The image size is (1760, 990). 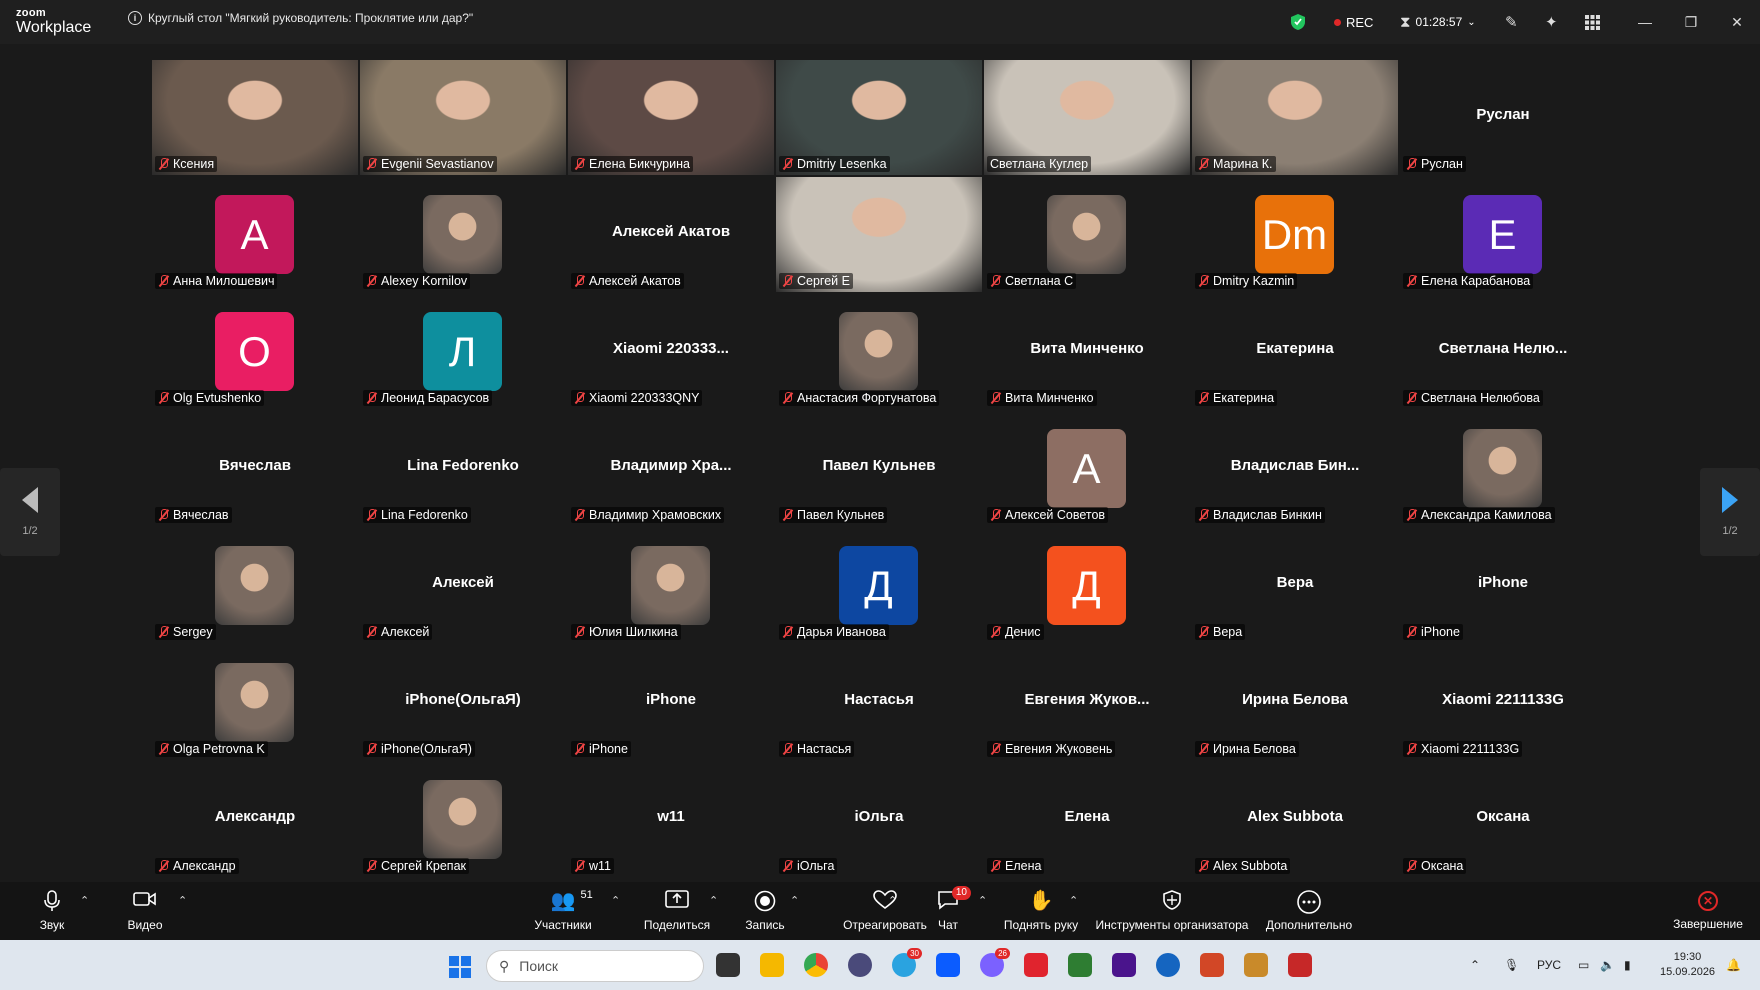 I want to click on recording-indicator: REC, so click(x=1353, y=22).